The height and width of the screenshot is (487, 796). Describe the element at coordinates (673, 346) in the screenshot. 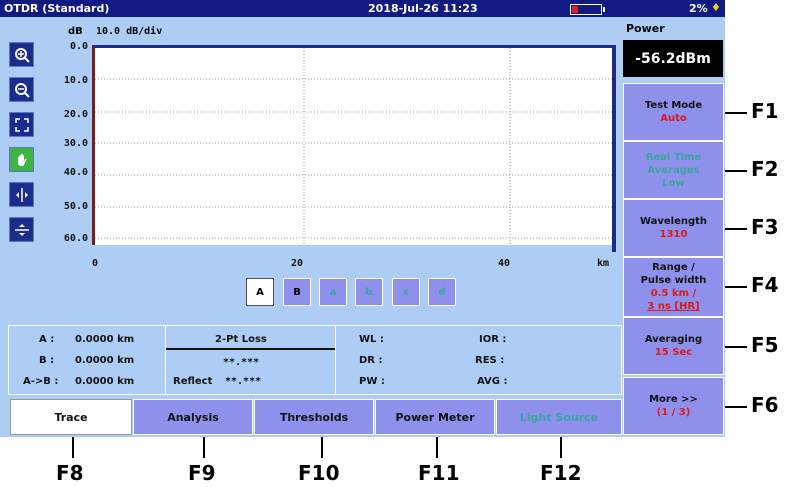

I see `averaging-key: Averaging 15 Sec` at that location.